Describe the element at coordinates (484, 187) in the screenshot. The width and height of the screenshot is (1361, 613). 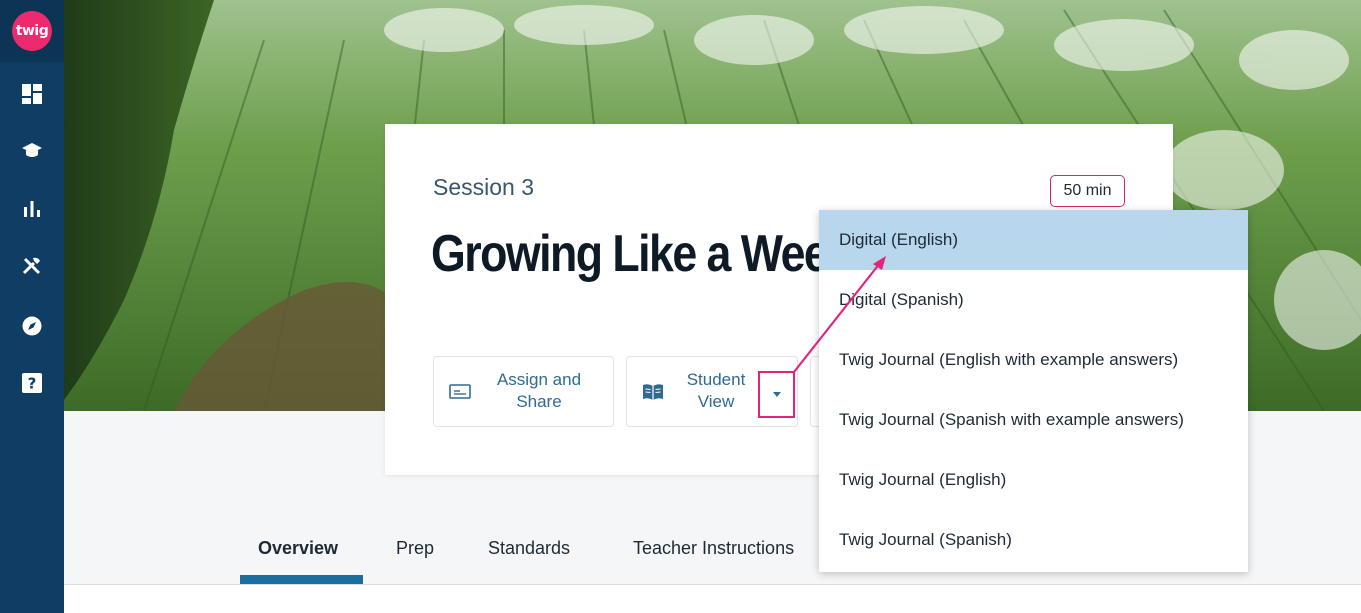
I see `session-label: Session 3` at that location.